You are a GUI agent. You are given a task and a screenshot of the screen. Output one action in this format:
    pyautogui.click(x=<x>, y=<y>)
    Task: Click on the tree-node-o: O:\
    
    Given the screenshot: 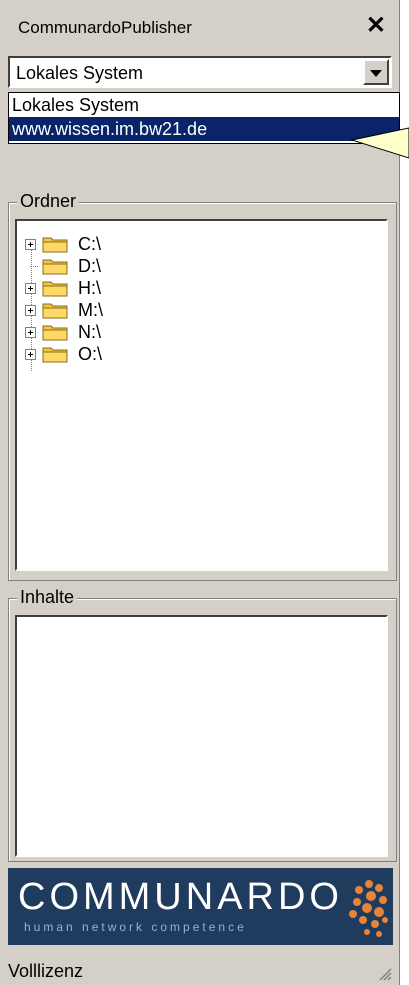 What is the action you would take?
    pyautogui.click(x=63, y=354)
    